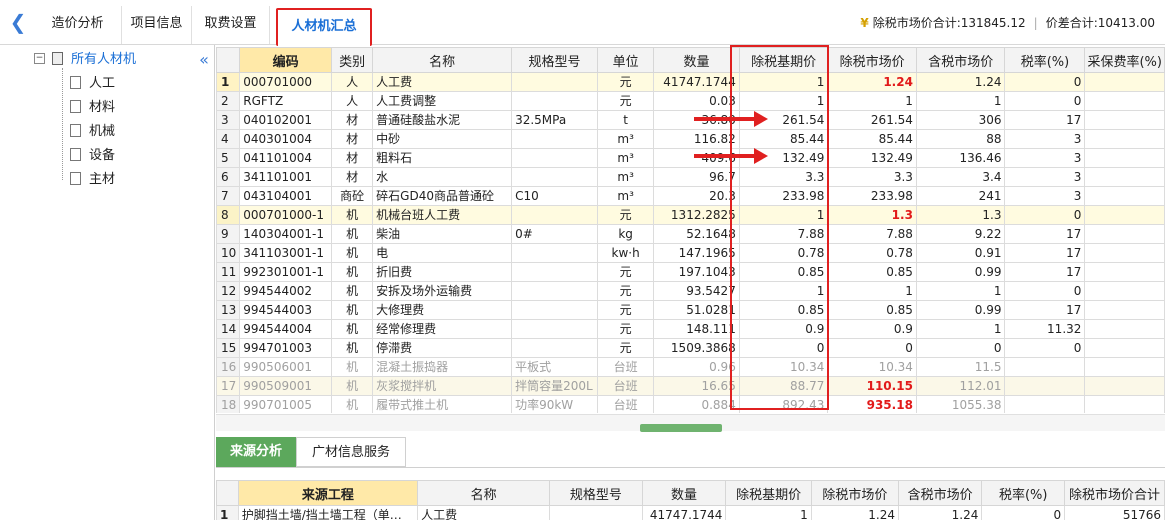 The image size is (1165, 520). I want to click on unit-cell: 台班, so click(625, 386).